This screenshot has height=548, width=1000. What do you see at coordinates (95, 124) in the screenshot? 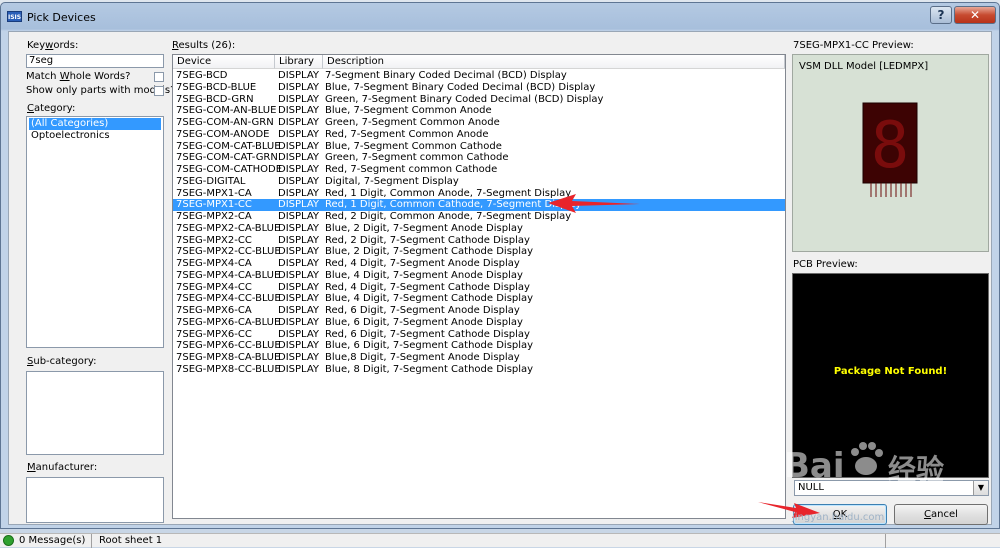
I see `category-item-all: (All Categories)` at bounding box center [95, 124].